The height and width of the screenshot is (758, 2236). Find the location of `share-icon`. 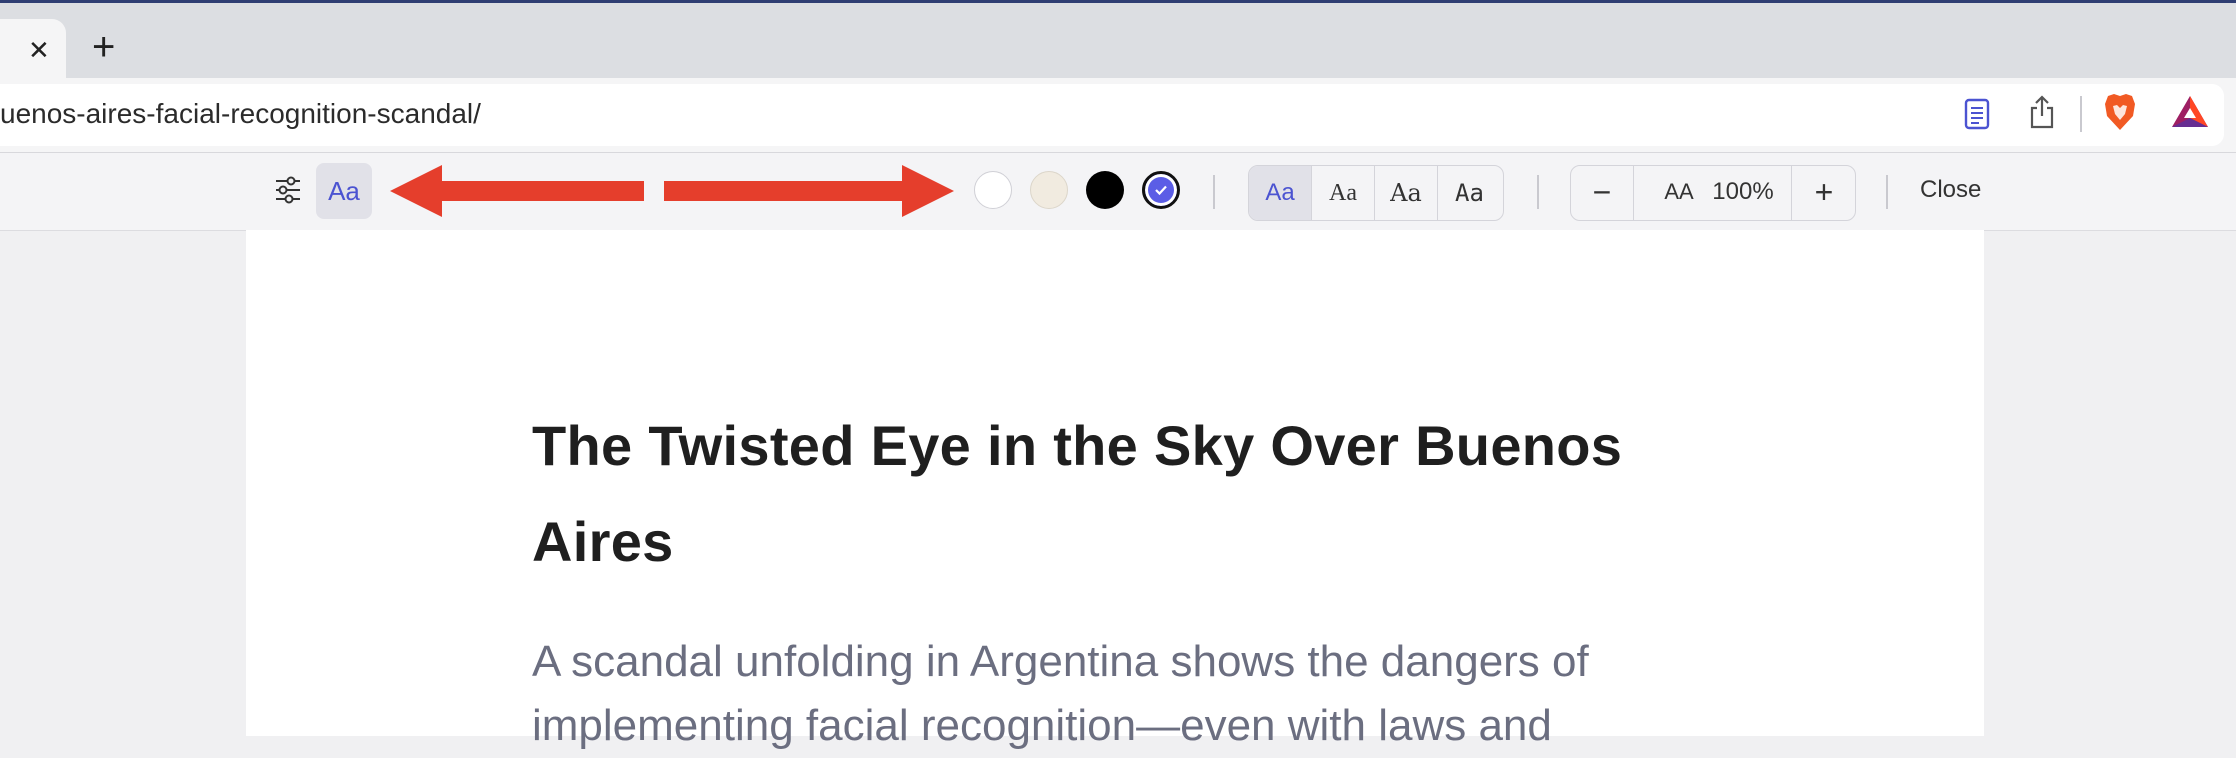

share-icon is located at coordinates (2042, 112).